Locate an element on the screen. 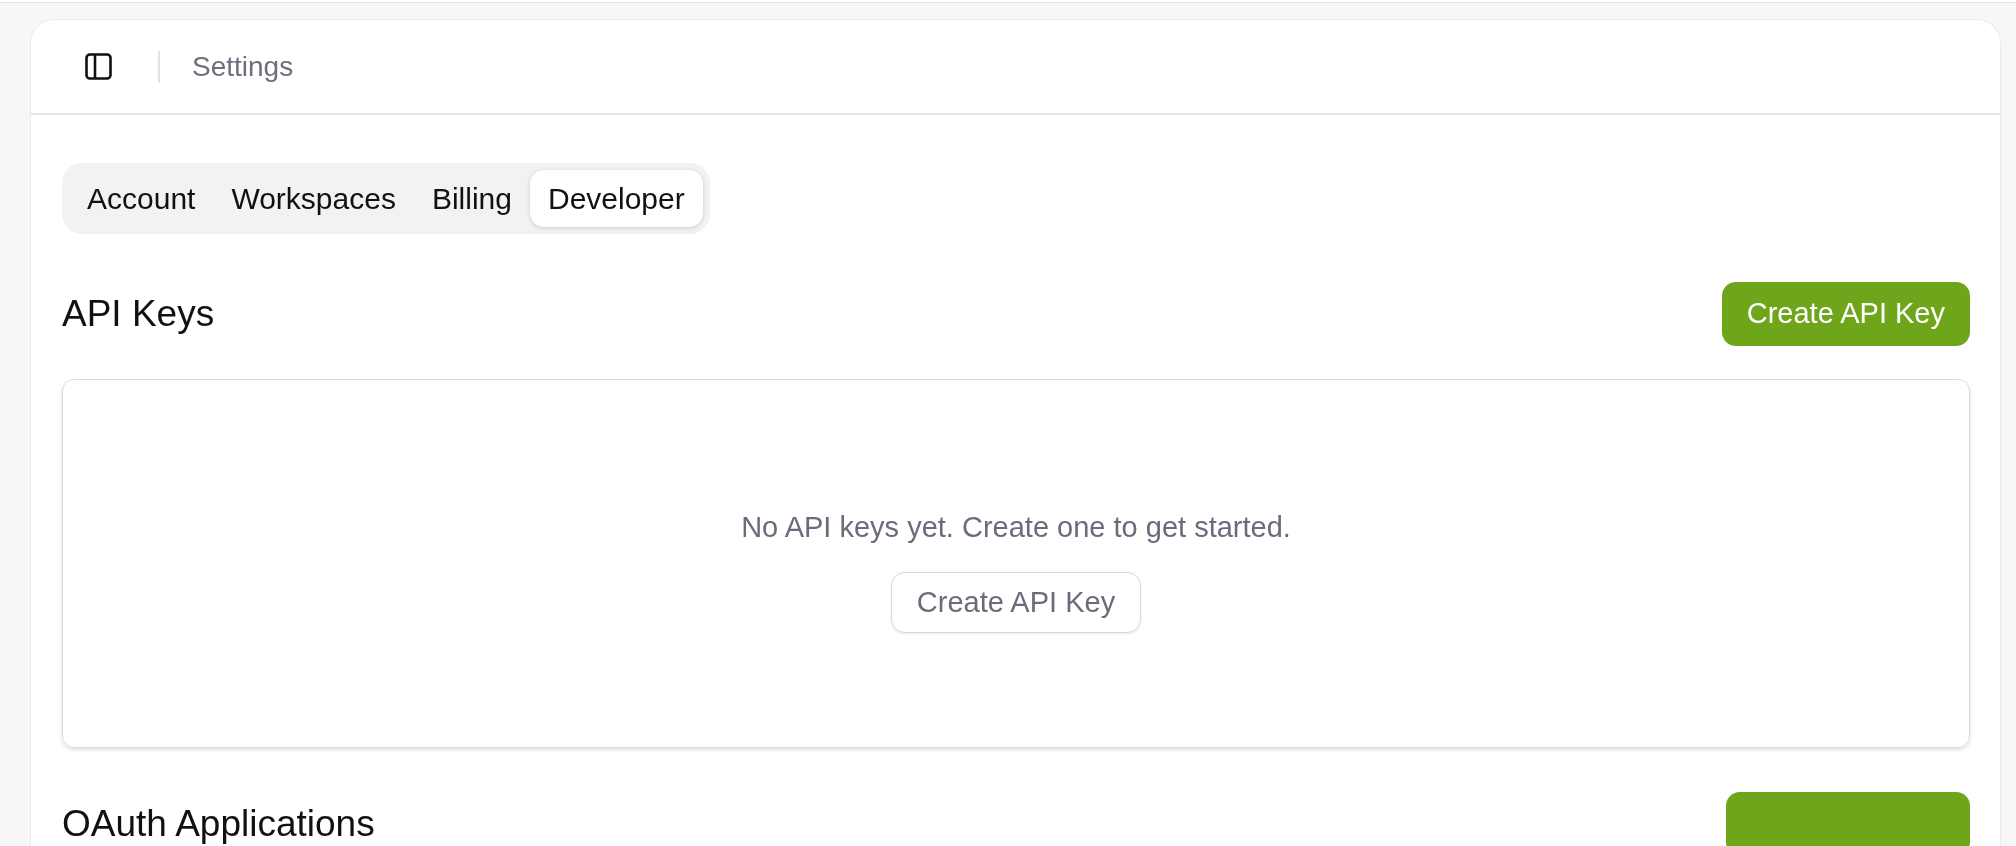 Image resolution: width=2016 pixels, height=846 pixels. sidebar-icon is located at coordinates (98, 66).